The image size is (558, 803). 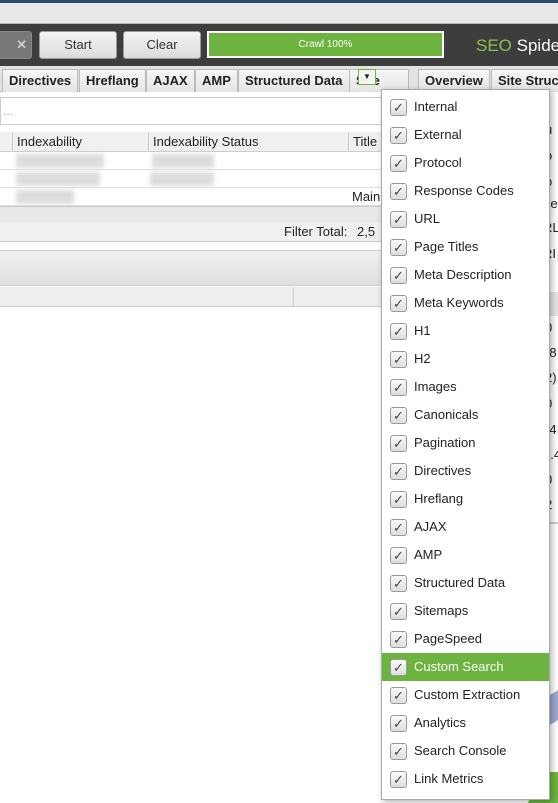 I want to click on menu-item-label: Custom Search, so click(x=459, y=666).